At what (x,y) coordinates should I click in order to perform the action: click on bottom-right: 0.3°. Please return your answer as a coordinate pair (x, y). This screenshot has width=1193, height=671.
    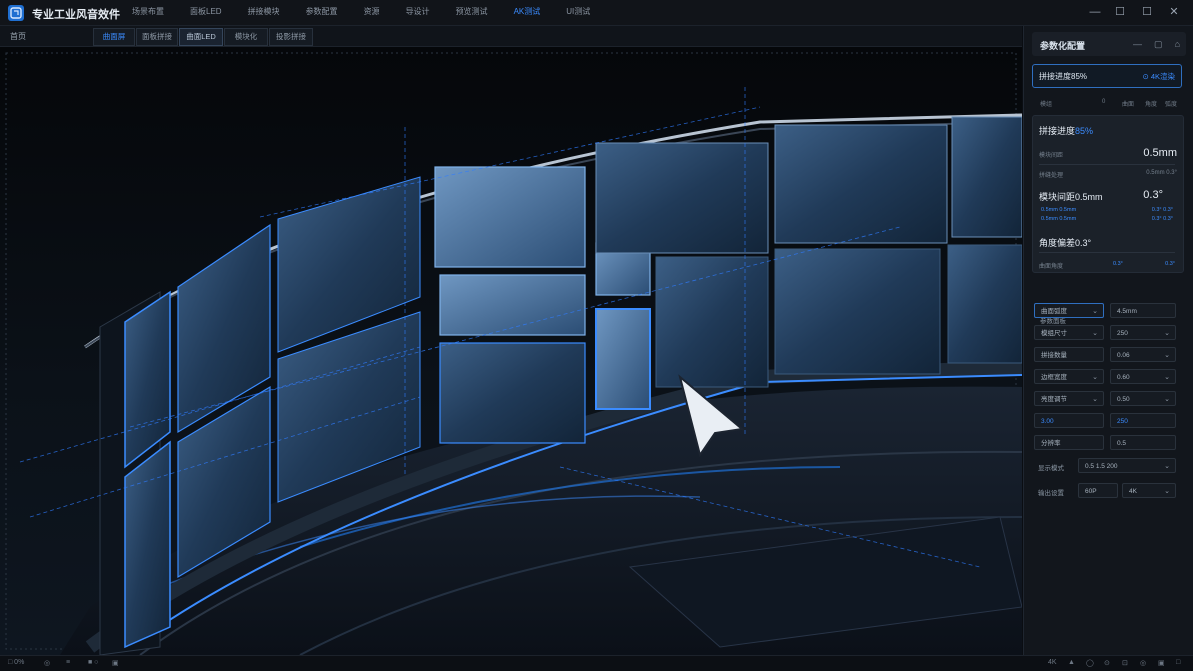
    Looking at the image, I should click on (1170, 264).